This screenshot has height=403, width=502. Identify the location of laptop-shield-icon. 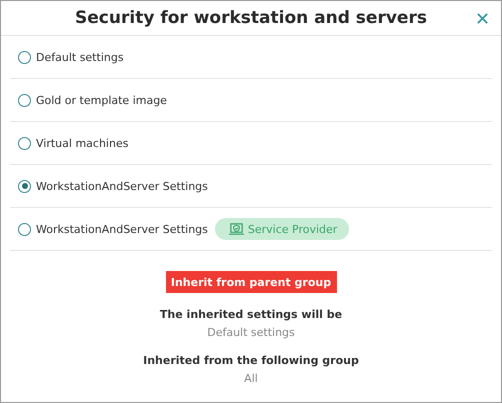
(236, 229).